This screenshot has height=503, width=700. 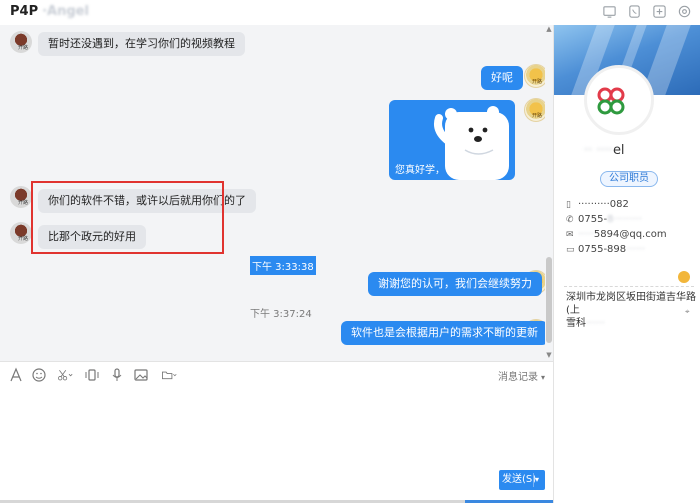 What do you see at coordinates (592, 219) in the screenshot?
I see `phone-number: 0755-` at bounding box center [592, 219].